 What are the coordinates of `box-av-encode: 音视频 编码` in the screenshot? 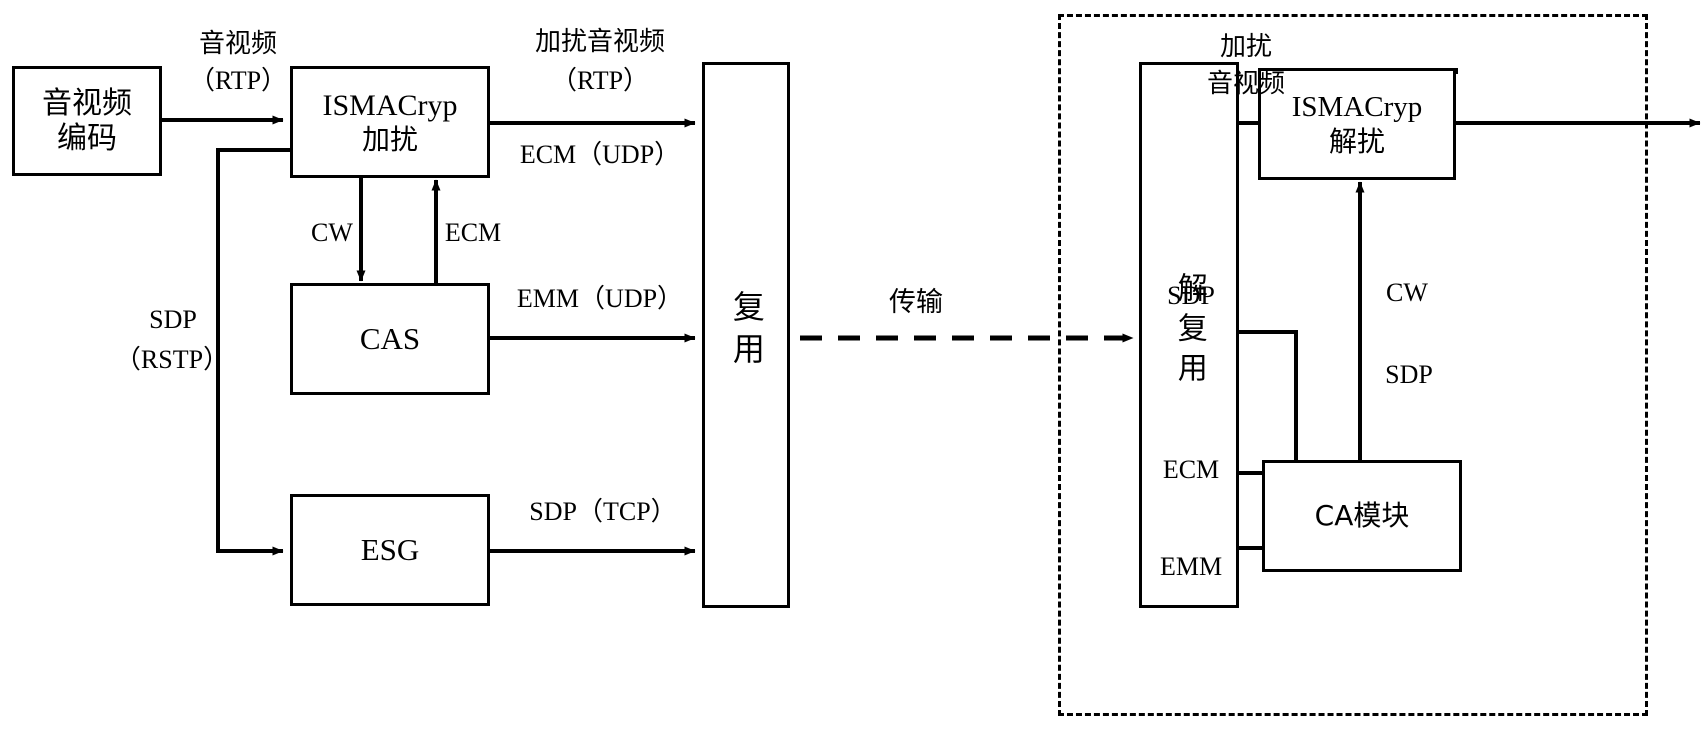 It's located at (87, 121).